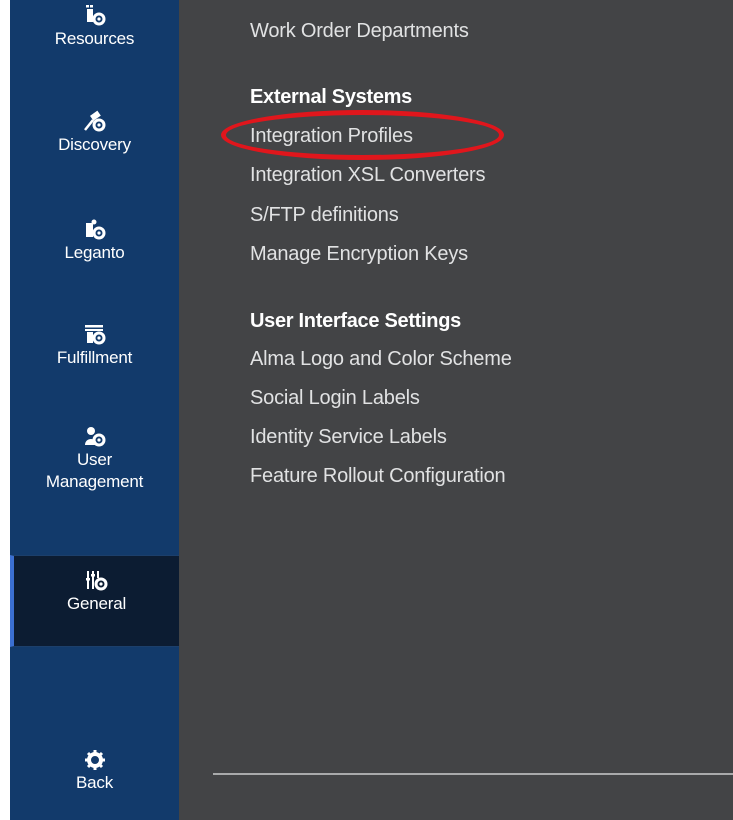 The image size is (733, 820). Describe the element at coordinates (94, 252) in the screenshot. I see `sidebar-item-label: Leganto` at that location.